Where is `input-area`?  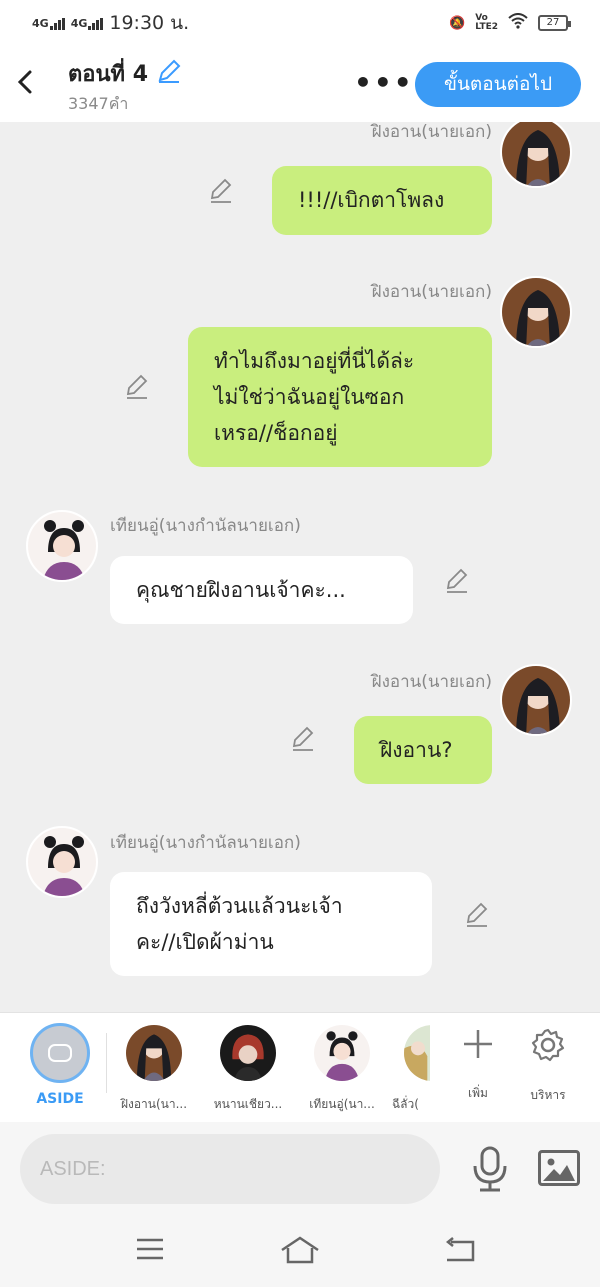
input-area is located at coordinates (300, 1172).